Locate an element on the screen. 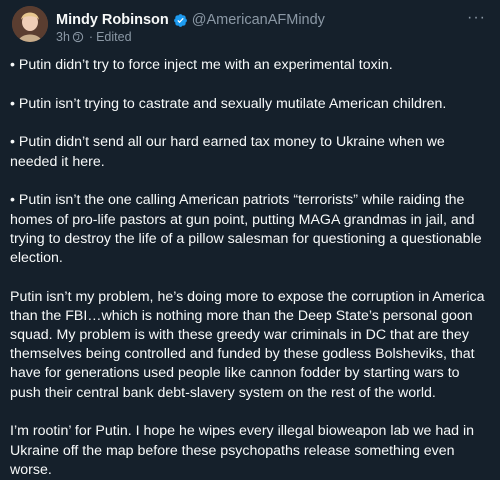 The image size is (500, 480). avatar-image is located at coordinates (30, 24).